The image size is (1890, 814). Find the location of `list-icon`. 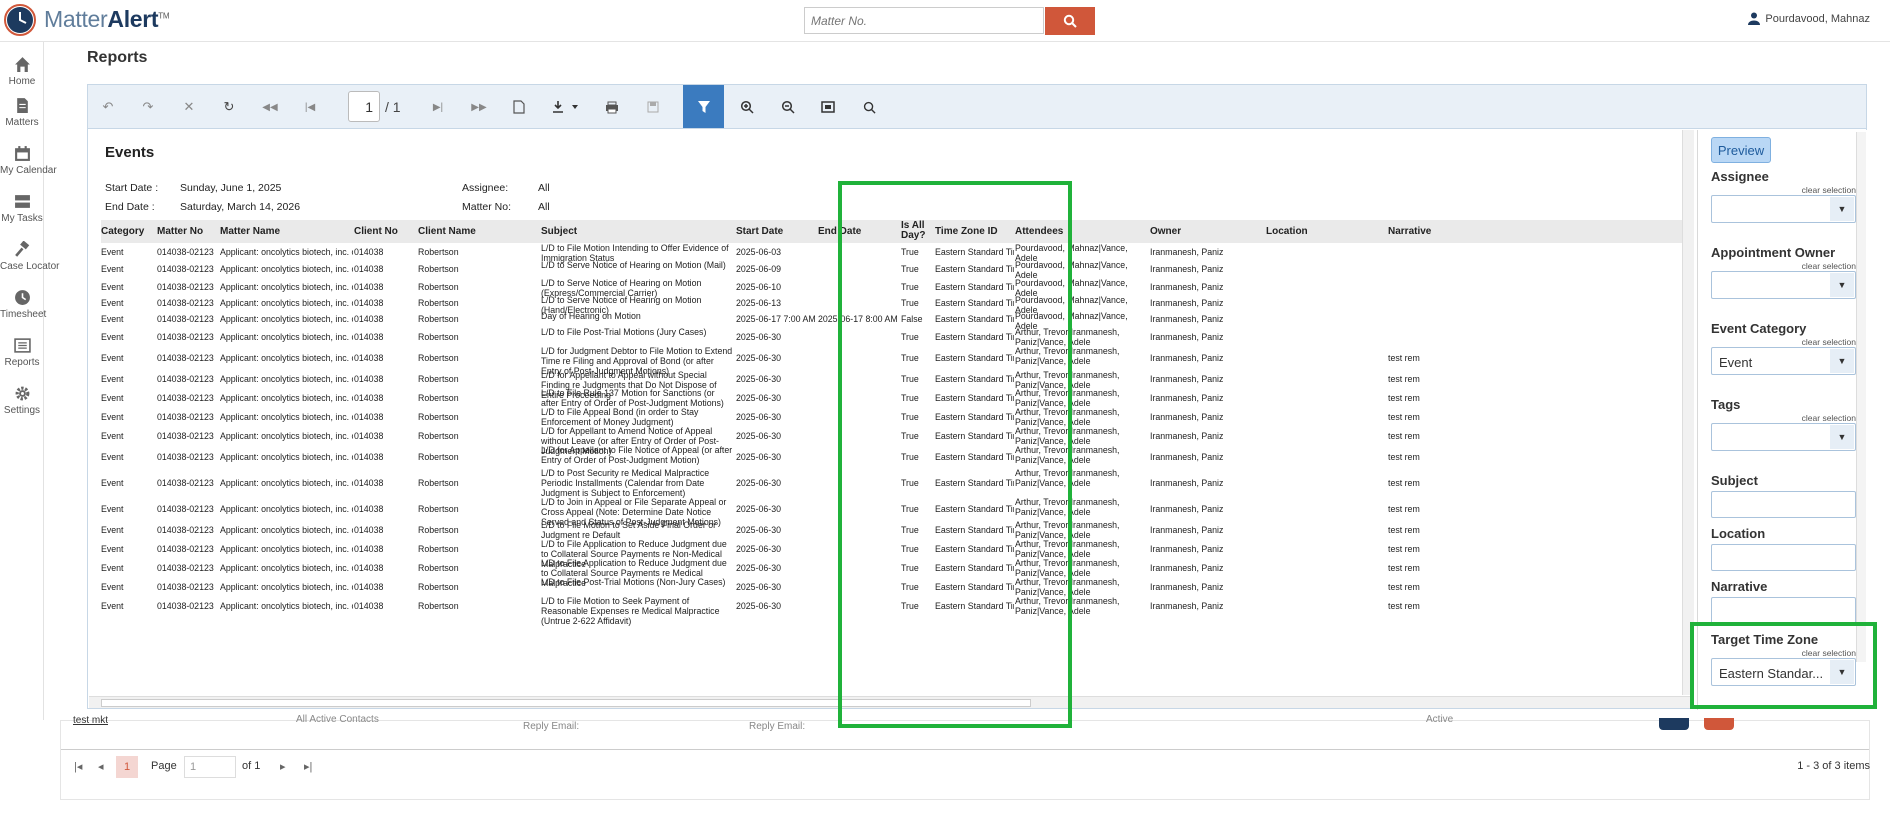

list-icon is located at coordinates (22, 345).